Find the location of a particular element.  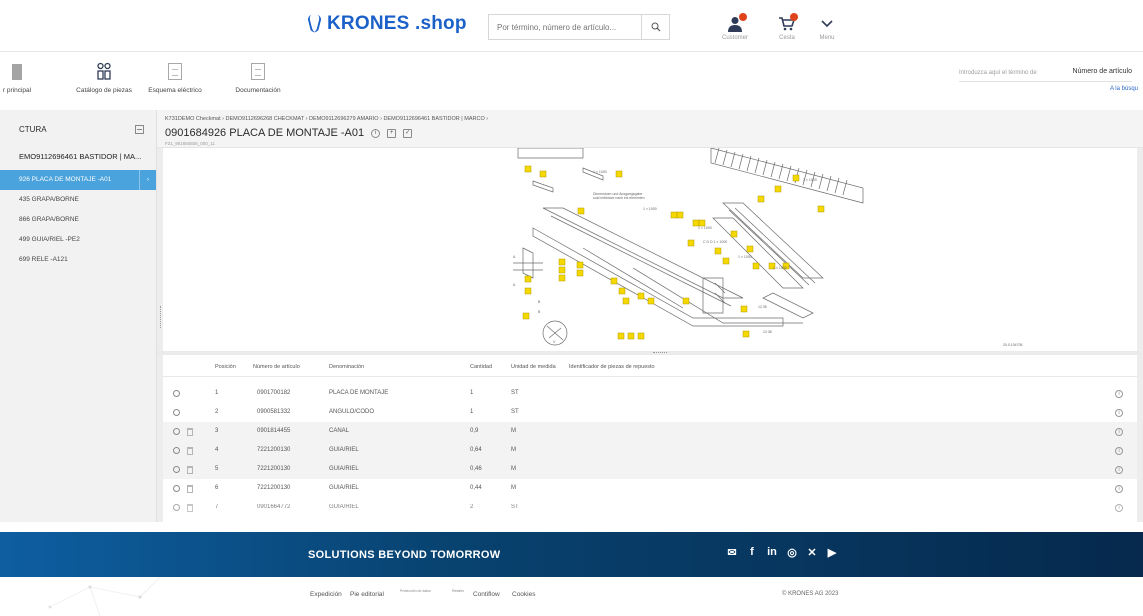

tool-parts-catalog: Catálogo de piezas is located at coordinates (104, 77).